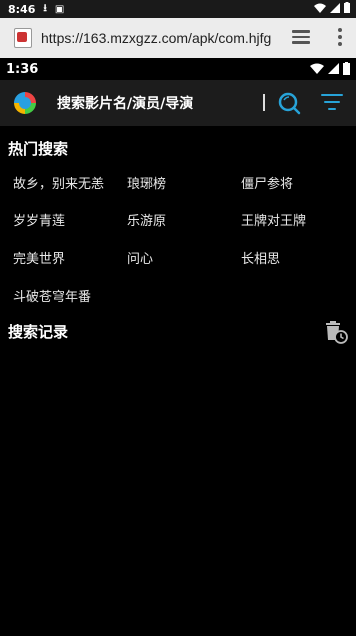  Describe the element at coordinates (38, 332) in the screenshot. I see `search-history-title: 搜索记录` at that location.